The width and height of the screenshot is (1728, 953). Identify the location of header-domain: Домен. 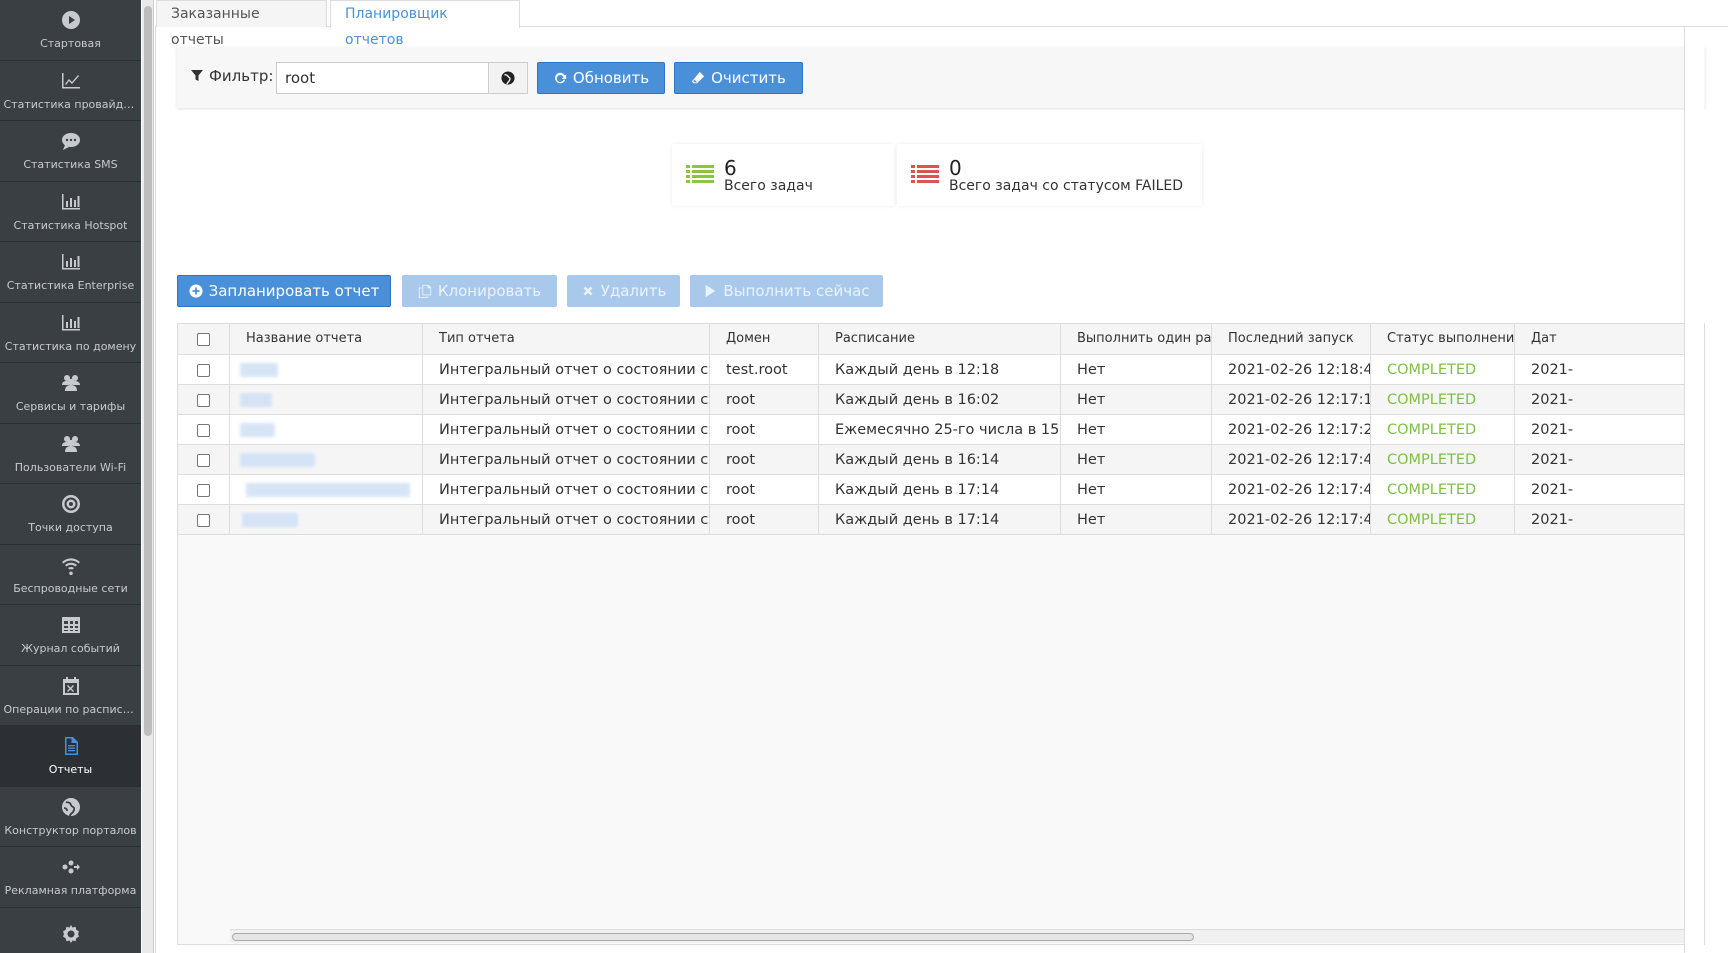
(764, 339).